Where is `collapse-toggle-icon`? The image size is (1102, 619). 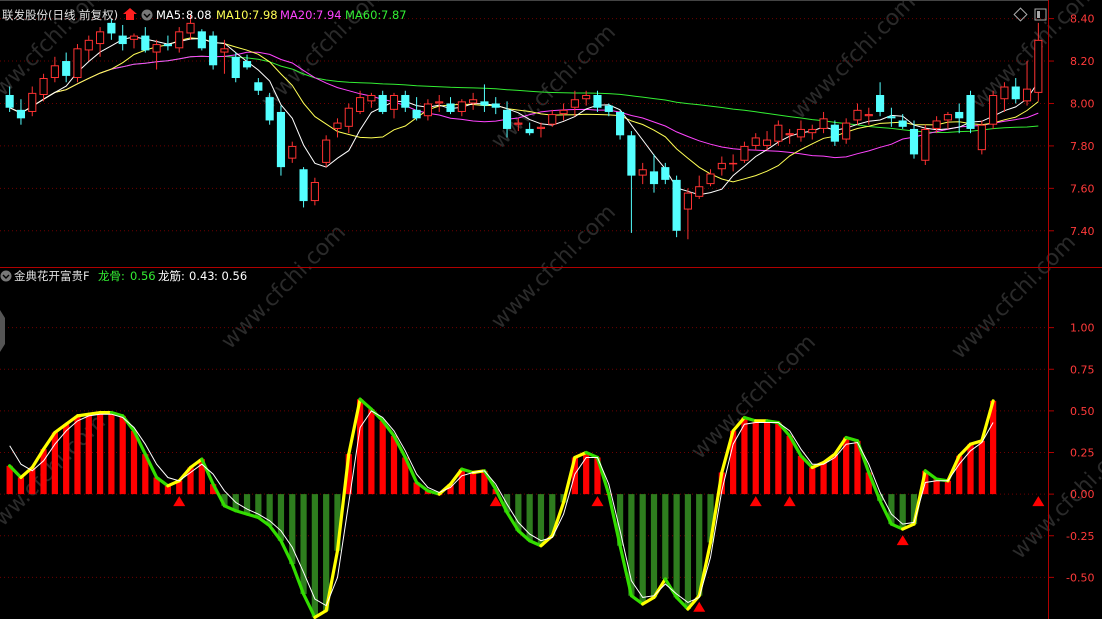
collapse-toggle-icon is located at coordinates (147, 15).